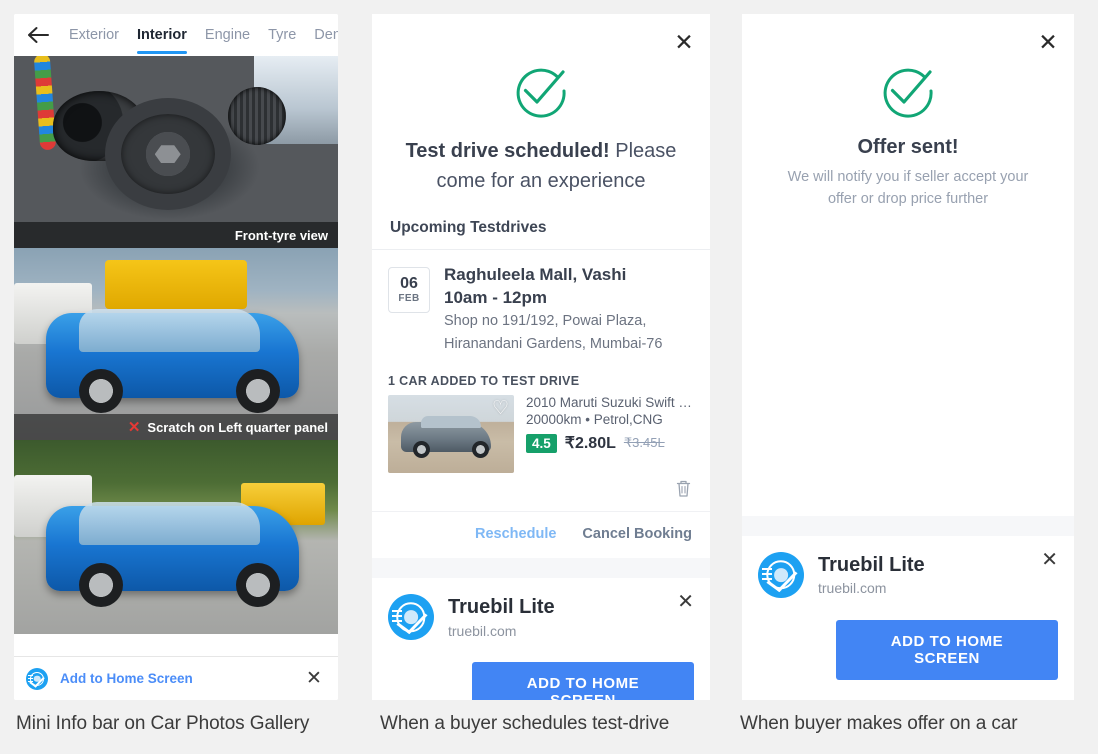  I want to click on tab-dents: Den, so click(321, 35).